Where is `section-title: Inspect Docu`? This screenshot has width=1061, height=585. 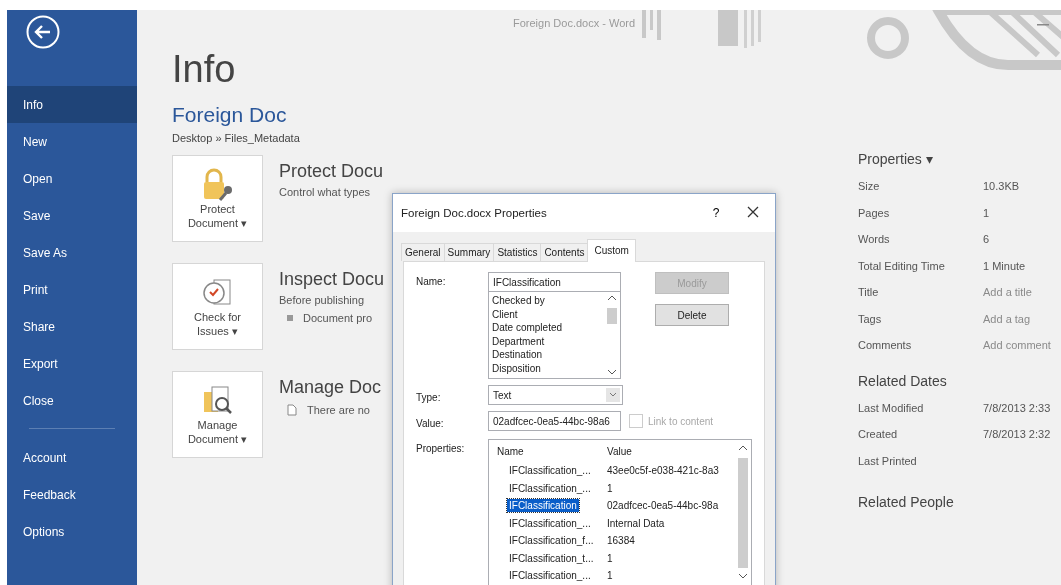 section-title: Inspect Docu is located at coordinates (332, 279).